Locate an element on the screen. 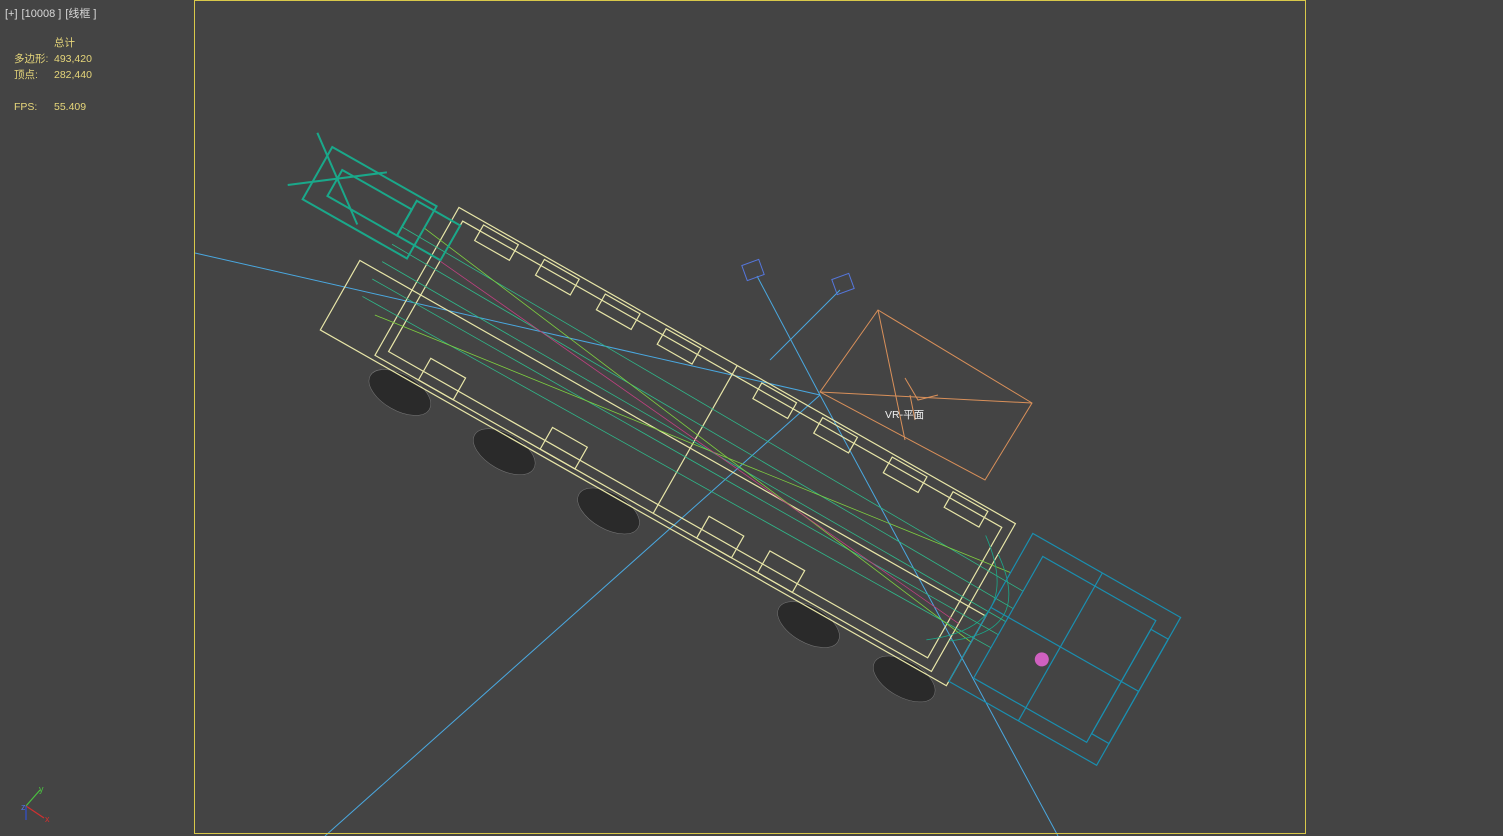 The width and height of the screenshot is (1503, 836). vr-plane-label: VR-平面 is located at coordinates (905, 415).